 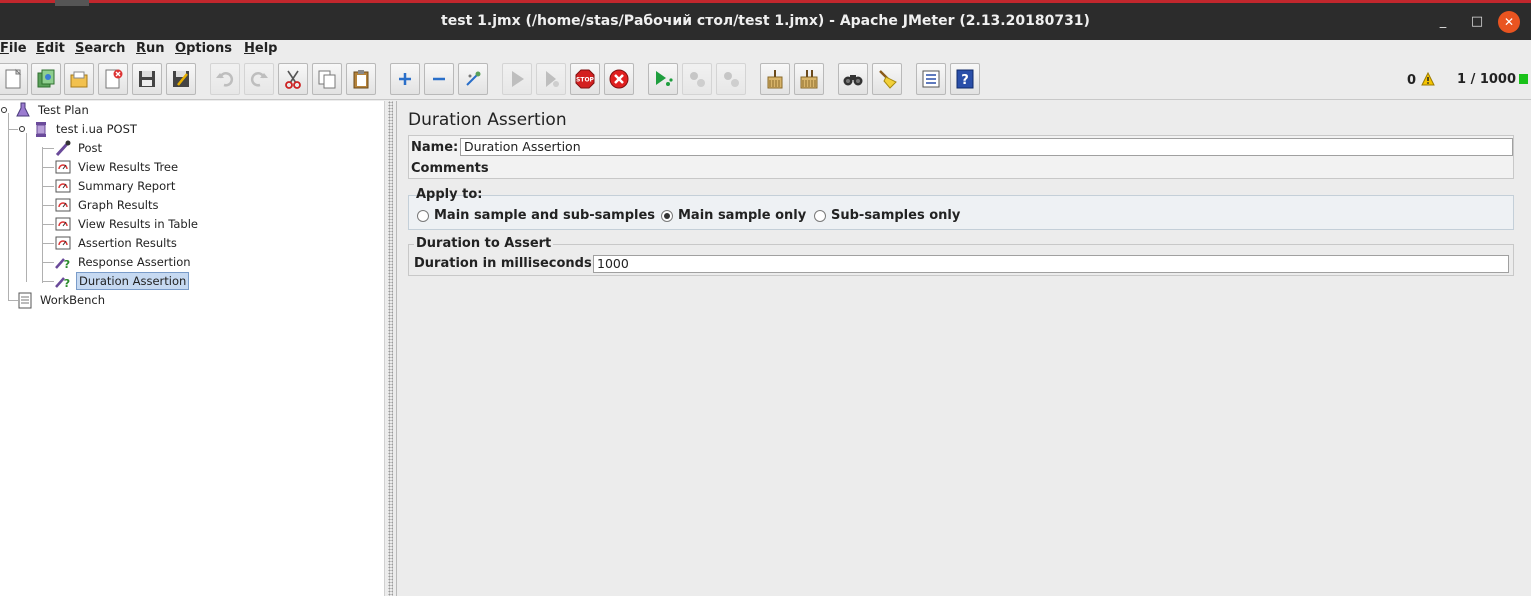 What do you see at coordinates (1421, 79) in the screenshot?
I see `warning-count: 0` at bounding box center [1421, 79].